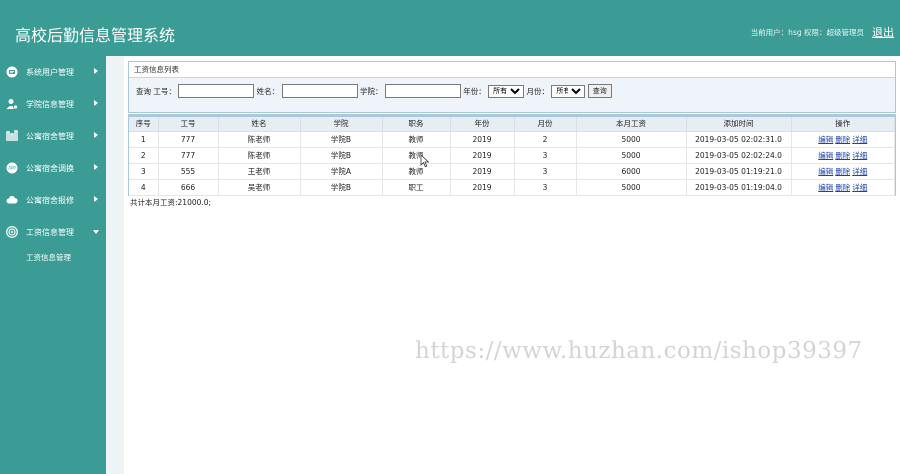  Describe the element at coordinates (50, 136) in the screenshot. I see `sidebar-item-label: 公寓宿舍管理` at that location.